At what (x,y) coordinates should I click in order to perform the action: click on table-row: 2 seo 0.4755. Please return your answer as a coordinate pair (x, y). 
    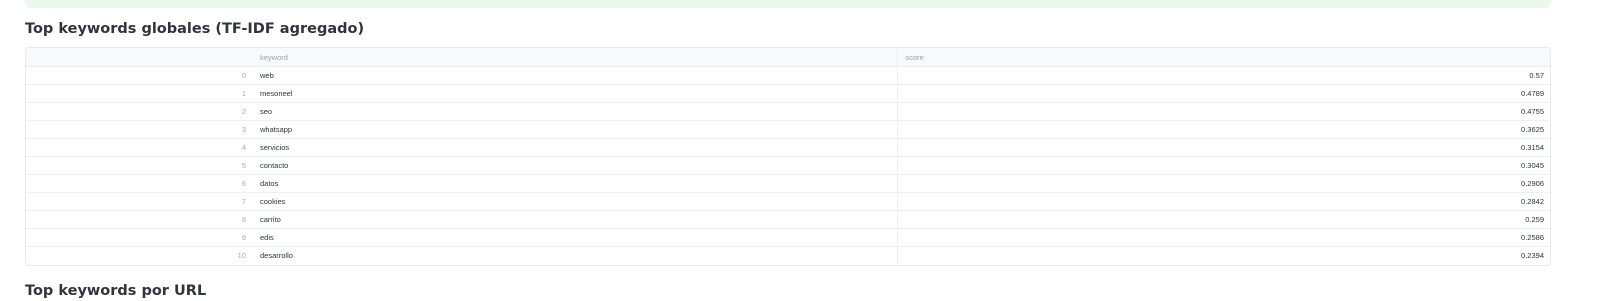
    Looking at the image, I should click on (788, 111).